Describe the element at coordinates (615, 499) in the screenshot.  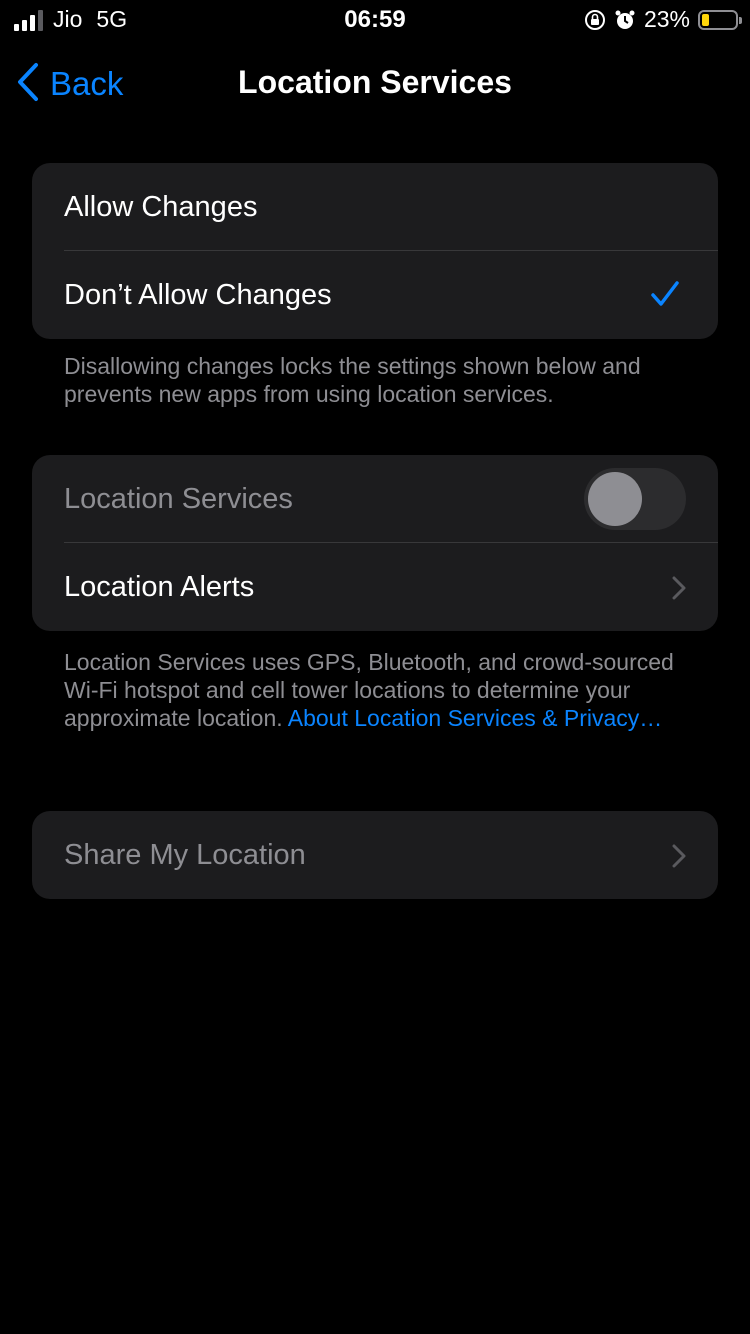
I see `toggle-knob` at that location.